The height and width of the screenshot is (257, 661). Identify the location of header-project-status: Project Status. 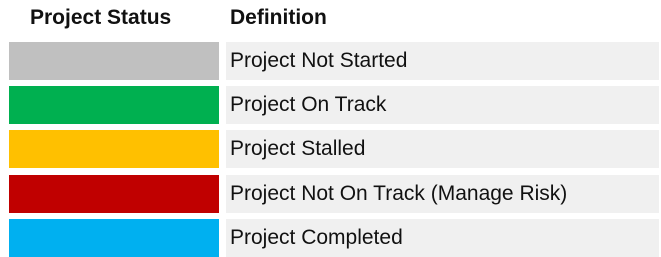
(101, 17).